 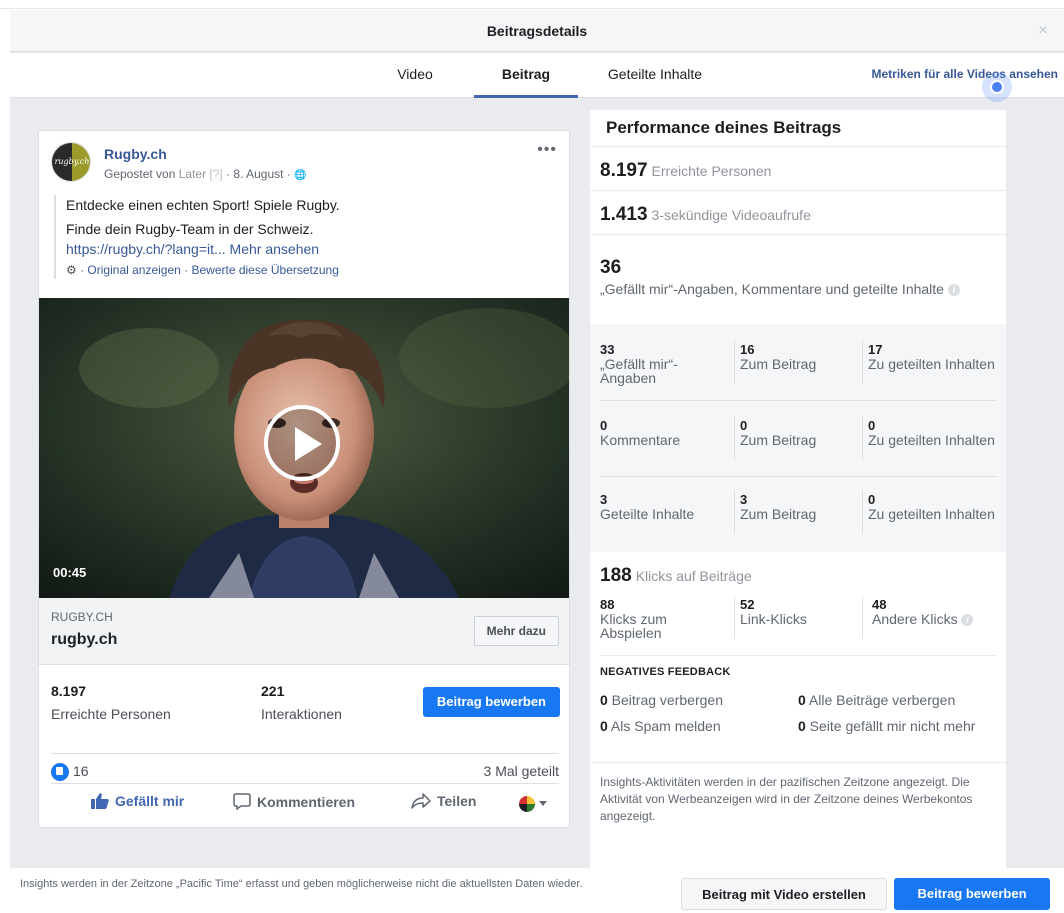 What do you see at coordinates (516, 631) in the screenshot?
I see `learn-more-button: Mehr dazu` at bounding box center [516, 631].